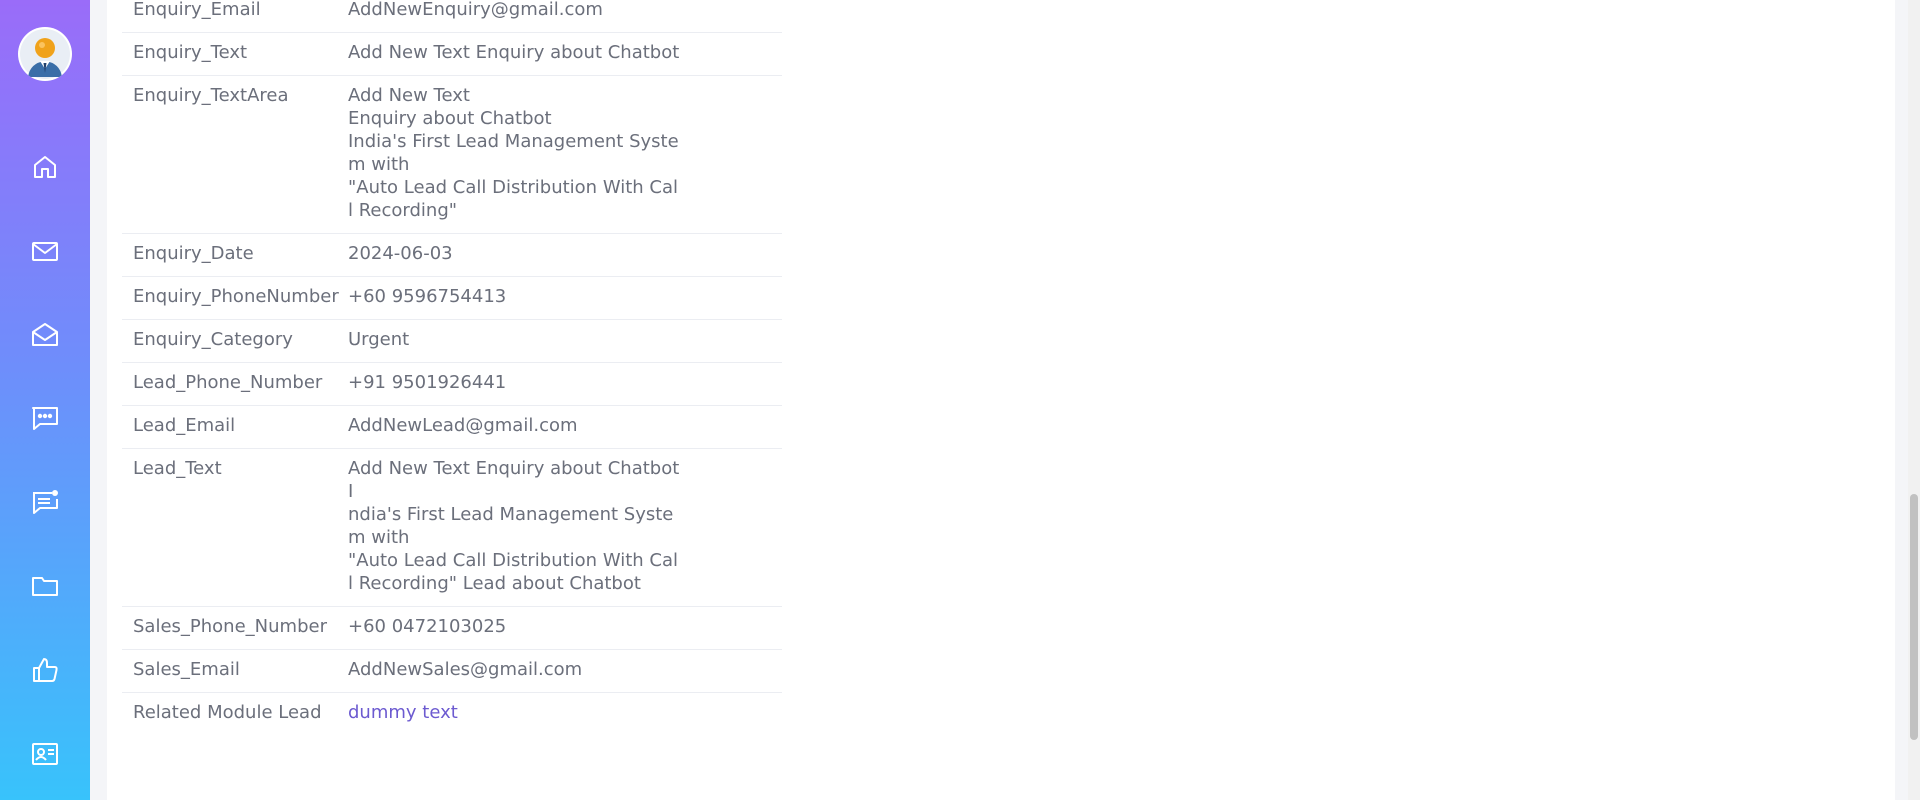 This screenshot has width=1920, height=800. I want to click on table-row: Sales_Phone_Number +60 0472103025, so click(452, 628).